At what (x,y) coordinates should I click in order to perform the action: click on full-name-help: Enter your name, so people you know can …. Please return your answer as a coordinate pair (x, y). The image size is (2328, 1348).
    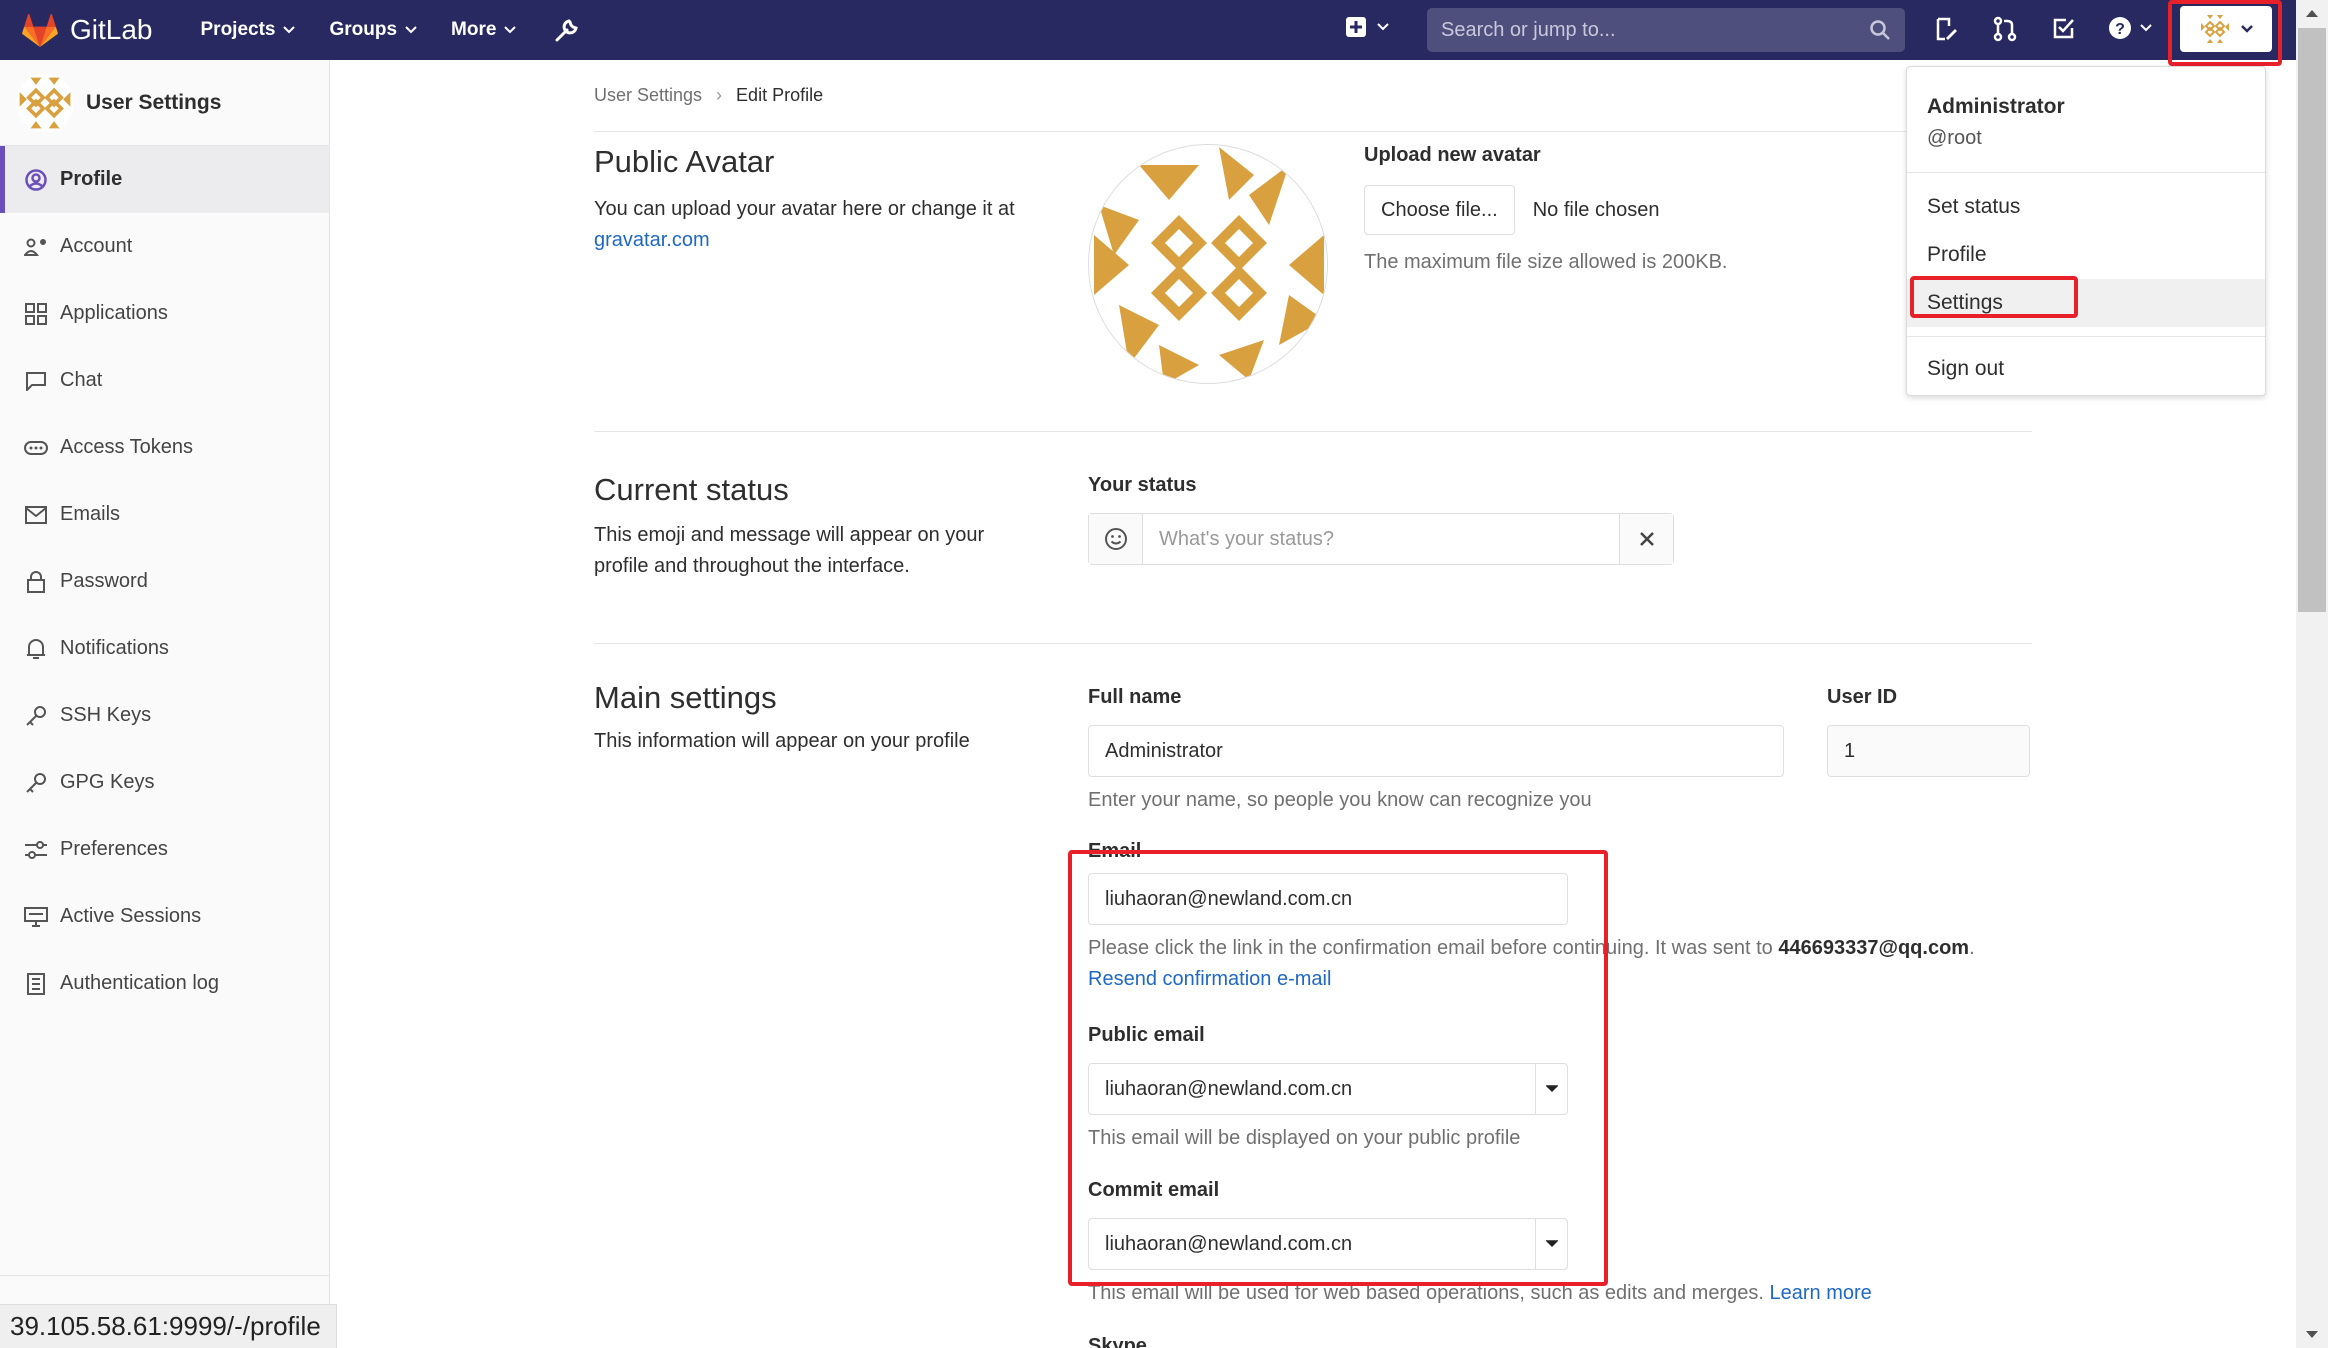
    Looking at the image, I should click on (1340, 800).